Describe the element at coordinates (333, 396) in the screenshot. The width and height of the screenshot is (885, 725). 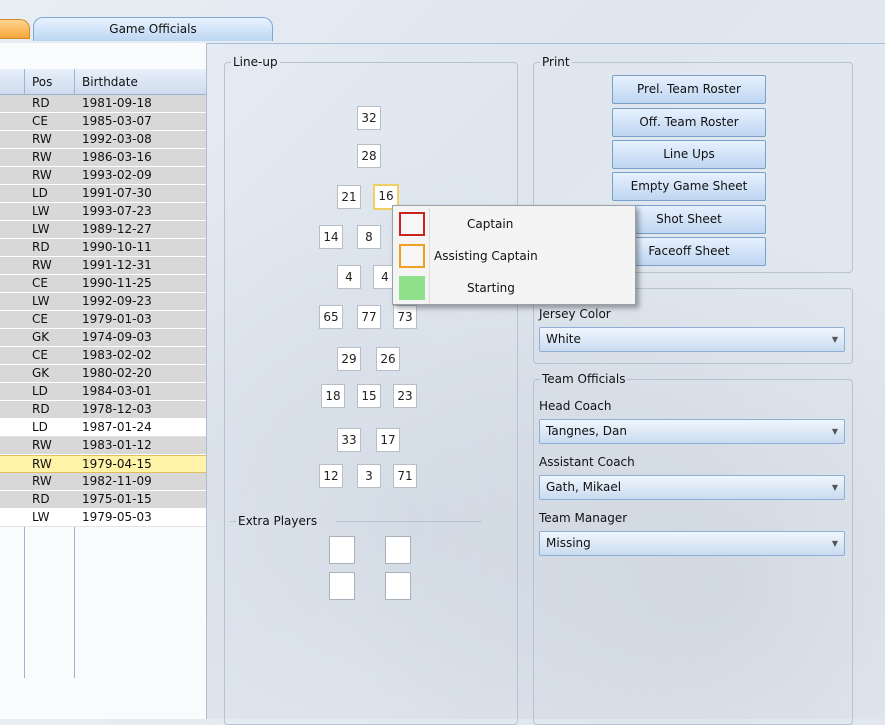
I see `jersey-box: 18` at that location.